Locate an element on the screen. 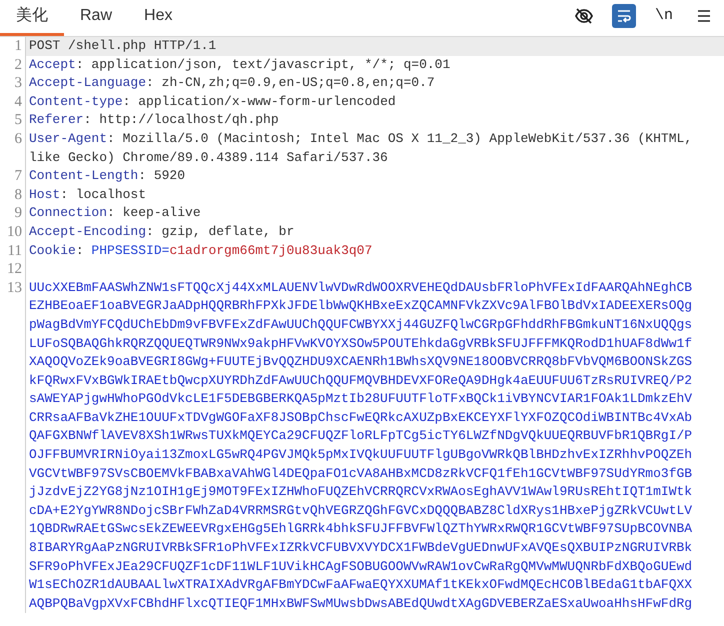  line-number: 3 is located at coordinates (18, 83).